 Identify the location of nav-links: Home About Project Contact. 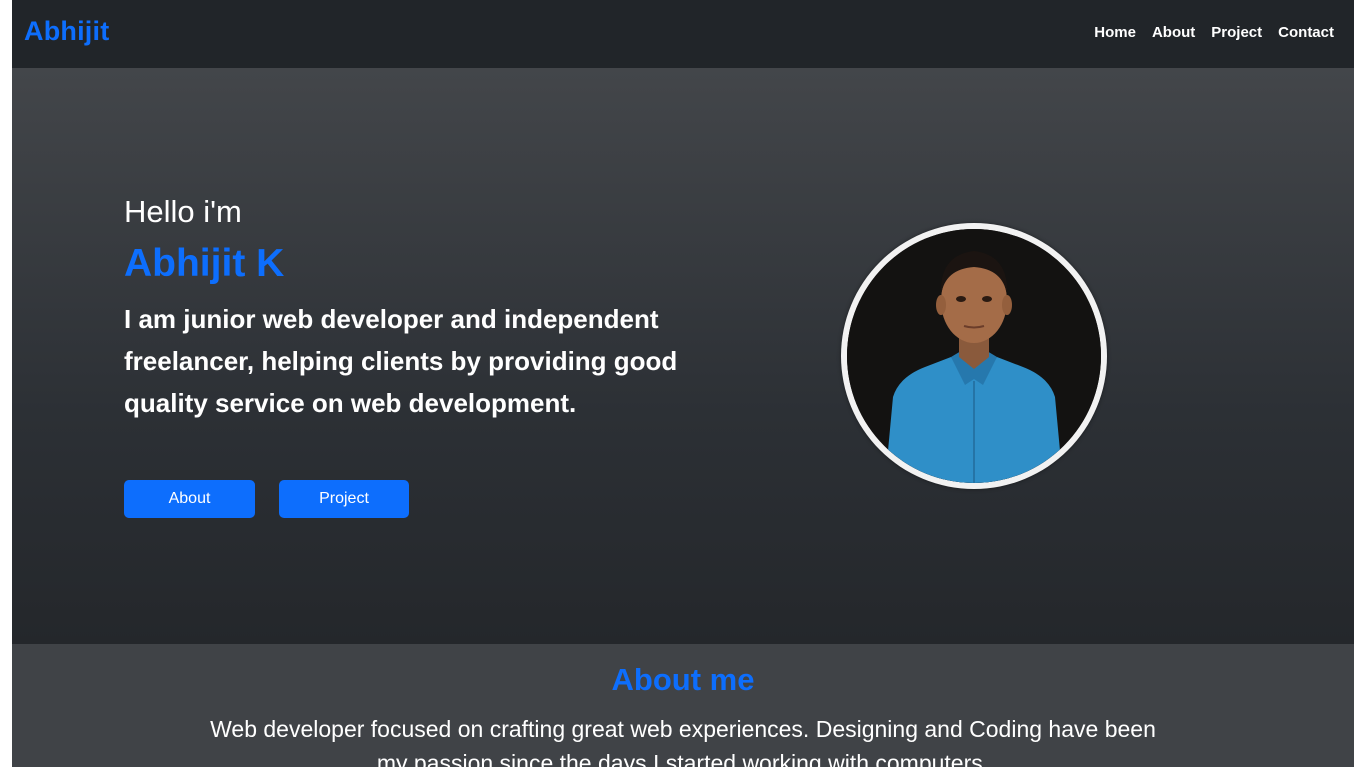
(1214, 32).